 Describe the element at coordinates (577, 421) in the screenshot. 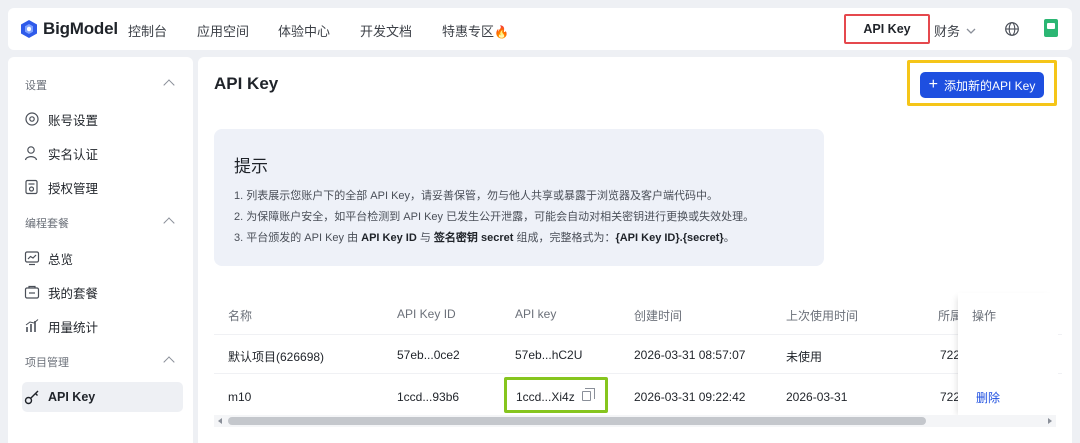

I see `scrollbar-thumb` at that location.